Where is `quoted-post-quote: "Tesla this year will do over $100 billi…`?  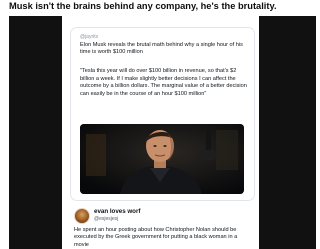 quoted-post-quote: "Tesla this year will do over $100 billi… is located at coordinates (163, 82).